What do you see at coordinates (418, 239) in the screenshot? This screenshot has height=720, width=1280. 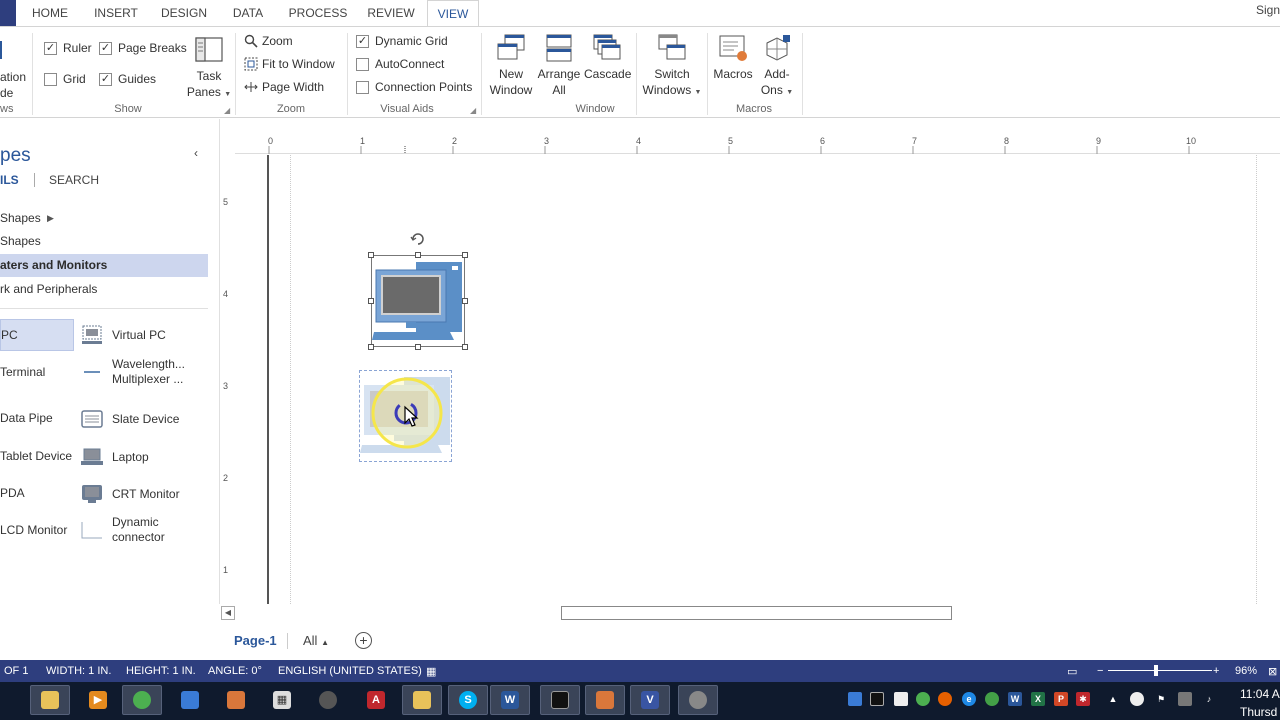 I see `rotate-handle-icon` at bounding box center [418, 239].